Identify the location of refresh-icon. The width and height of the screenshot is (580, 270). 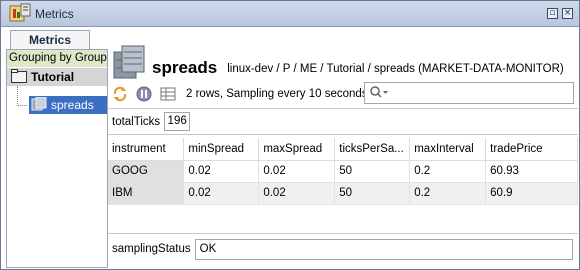
(120, 94).